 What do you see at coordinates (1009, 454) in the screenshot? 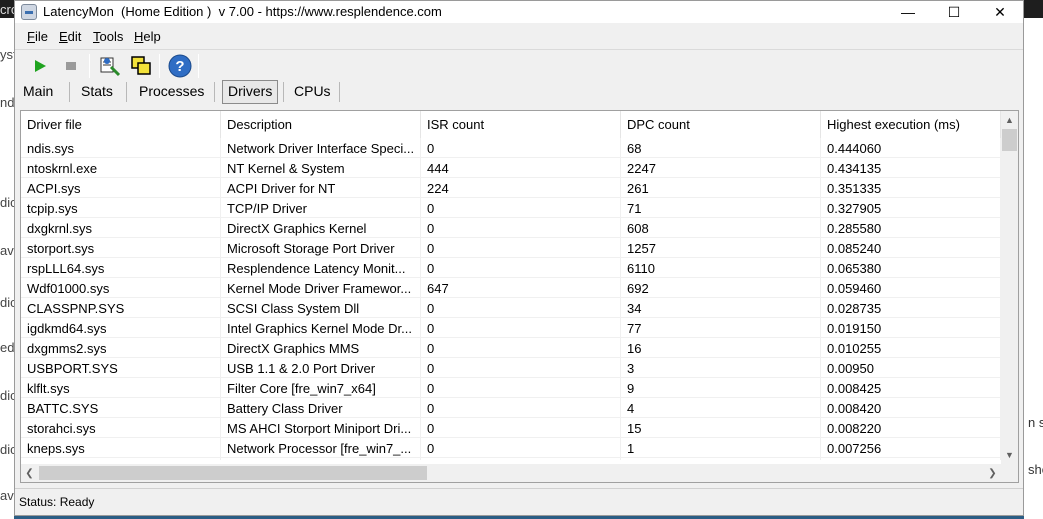
I see `scroll-down-button: ▼` at bounding box center [1009, 454].